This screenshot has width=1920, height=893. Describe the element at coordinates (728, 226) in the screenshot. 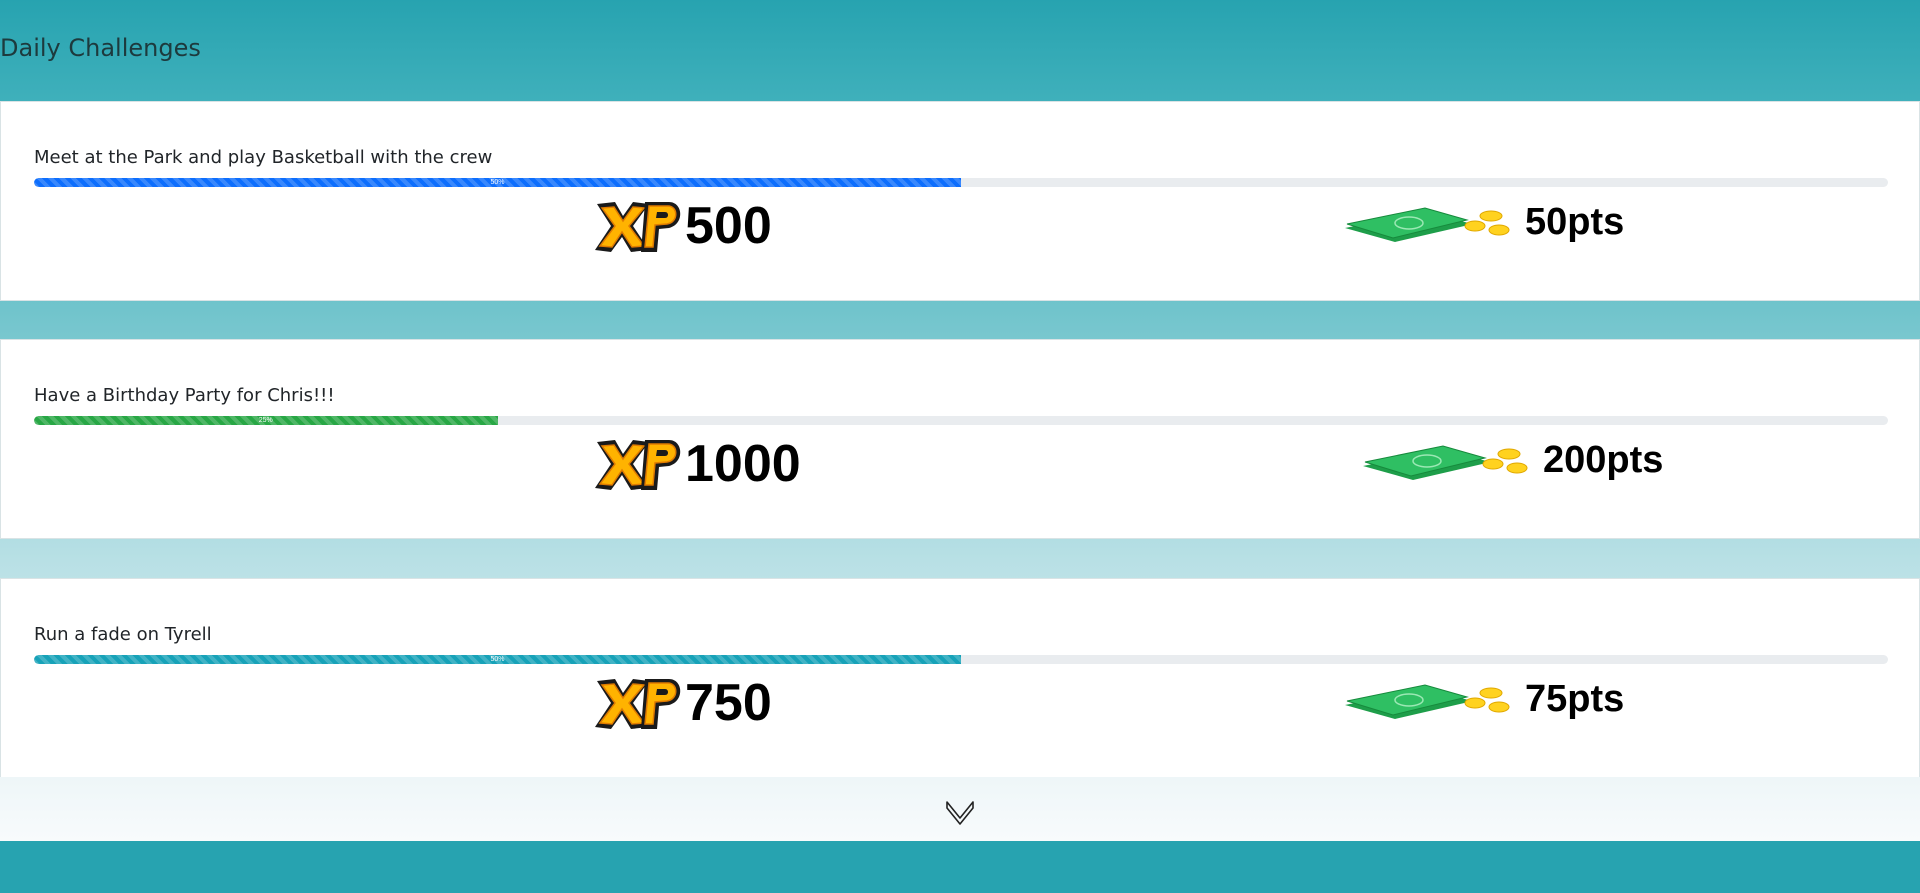

I see `xp-value: 500` at that location.